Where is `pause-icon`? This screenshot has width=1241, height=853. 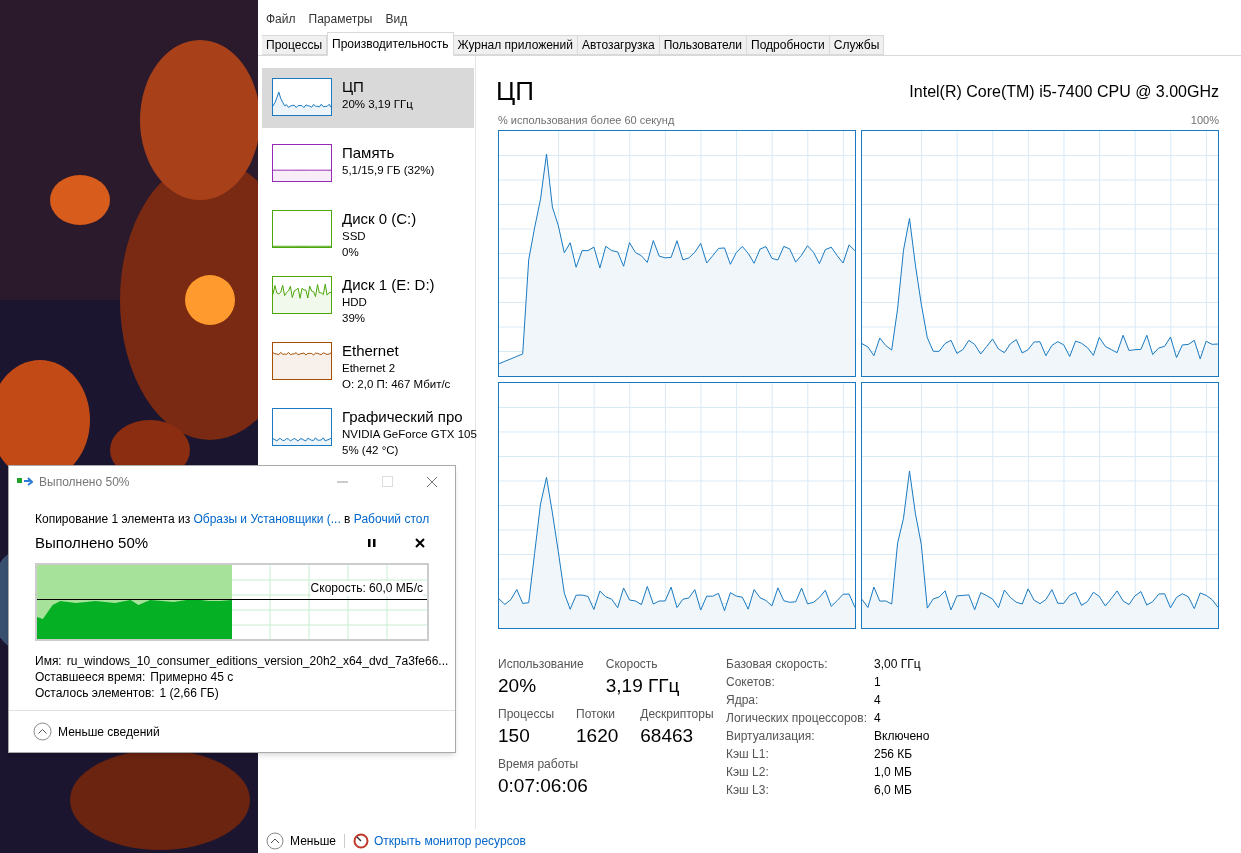 pause-icon is located at coordinates (372, 543).